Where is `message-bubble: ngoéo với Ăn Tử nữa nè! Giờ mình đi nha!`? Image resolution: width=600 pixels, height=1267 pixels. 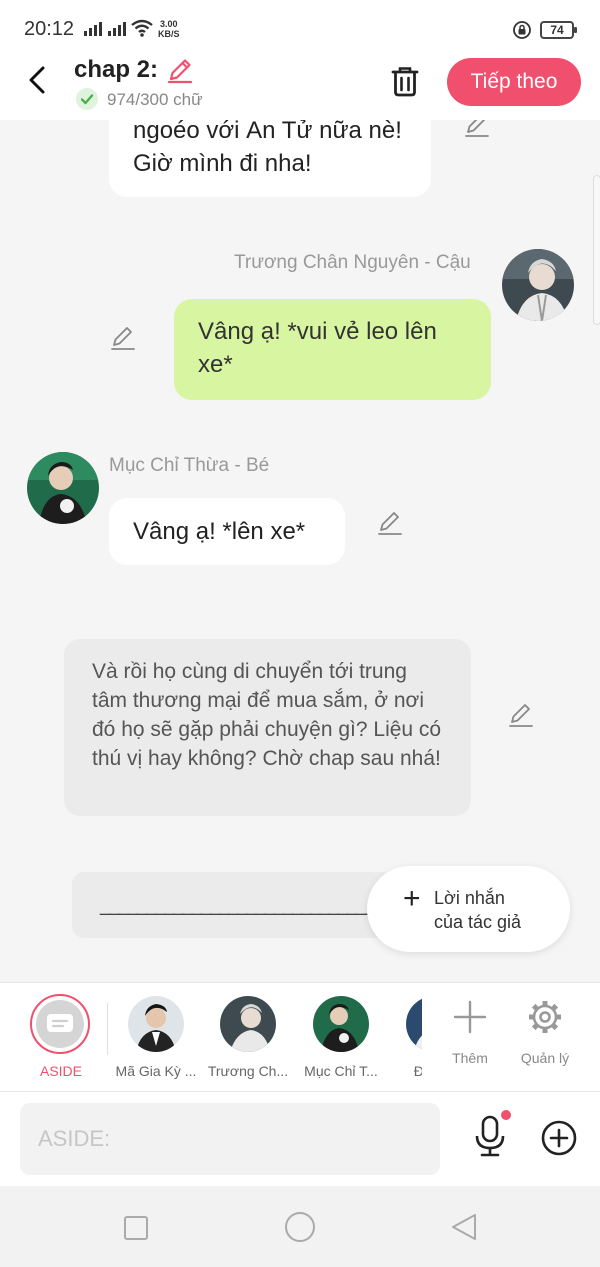 message-bubble: ngoéo với Ăn Tử nữa nè! Giờ mình đi nha! is located at coordinates (270, 158).